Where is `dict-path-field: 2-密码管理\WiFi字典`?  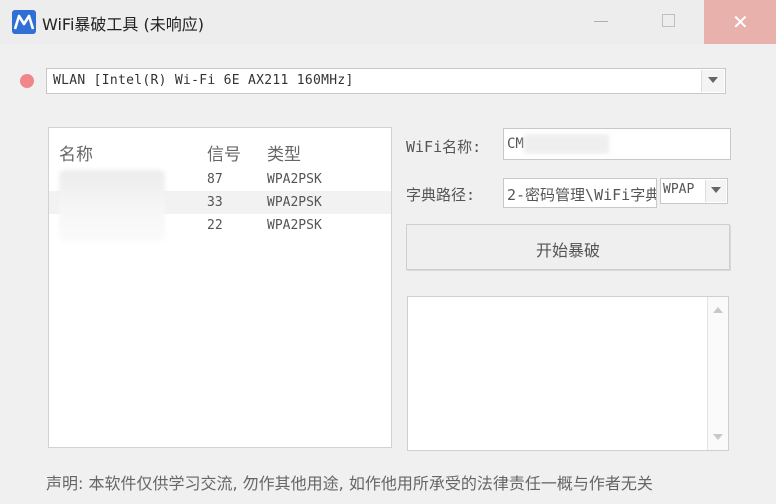
dict-path-field: 2-密码管理\WiFi字典 is located at coordinates (580, 193).